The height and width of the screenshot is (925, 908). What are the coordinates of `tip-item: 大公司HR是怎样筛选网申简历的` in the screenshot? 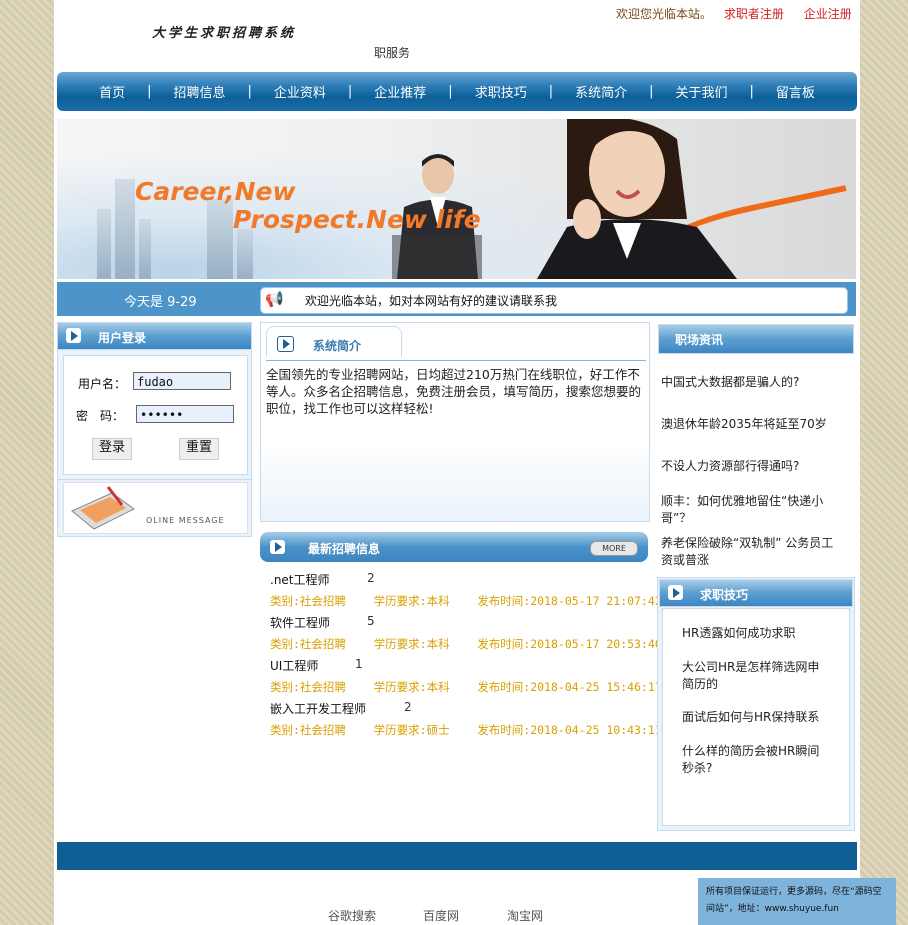 It's located at (753, 676).